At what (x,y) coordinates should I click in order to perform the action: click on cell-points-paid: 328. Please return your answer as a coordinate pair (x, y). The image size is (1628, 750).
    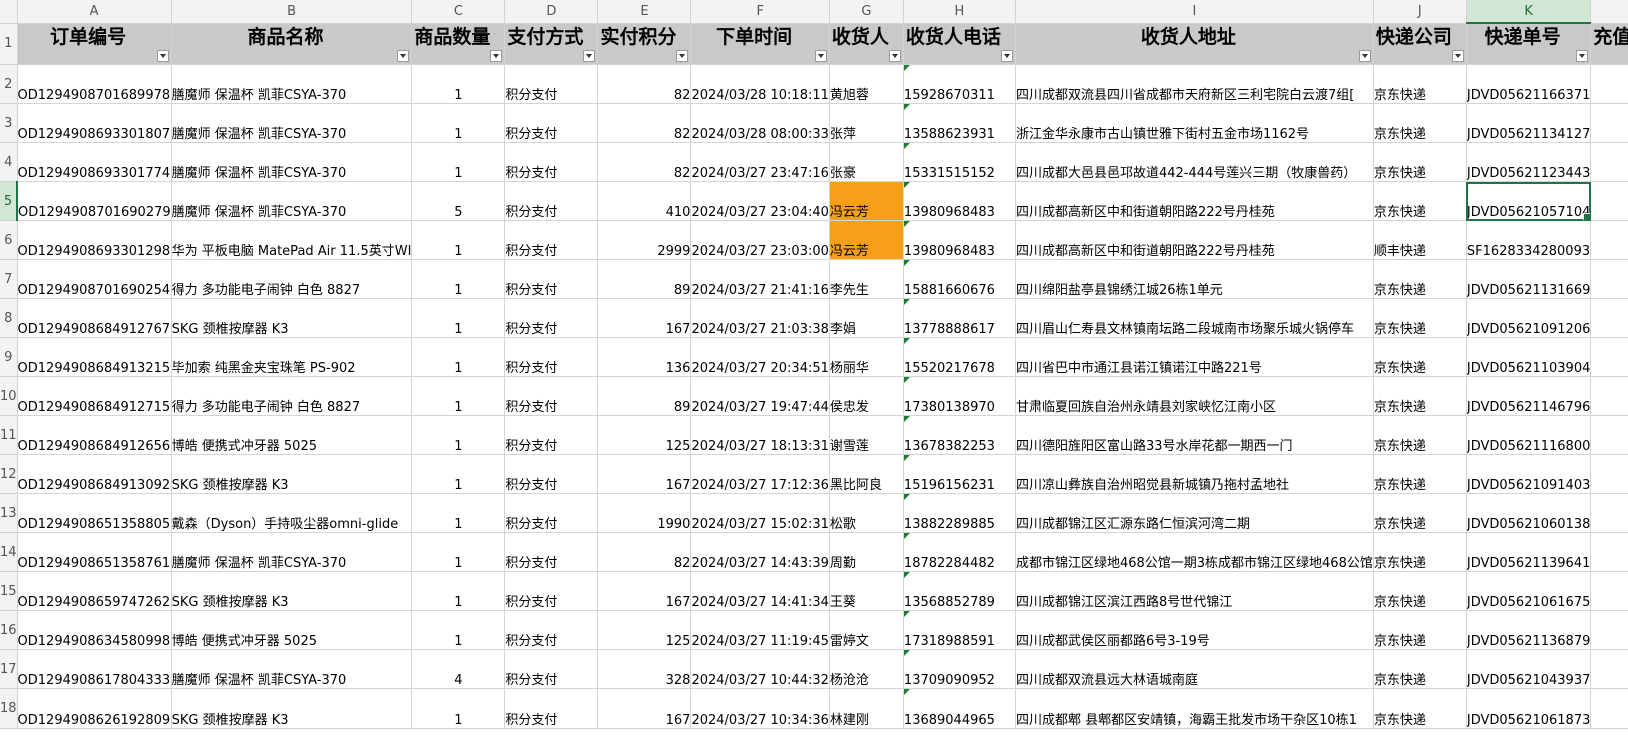
    Looking at the image, I should click on (644, 669).